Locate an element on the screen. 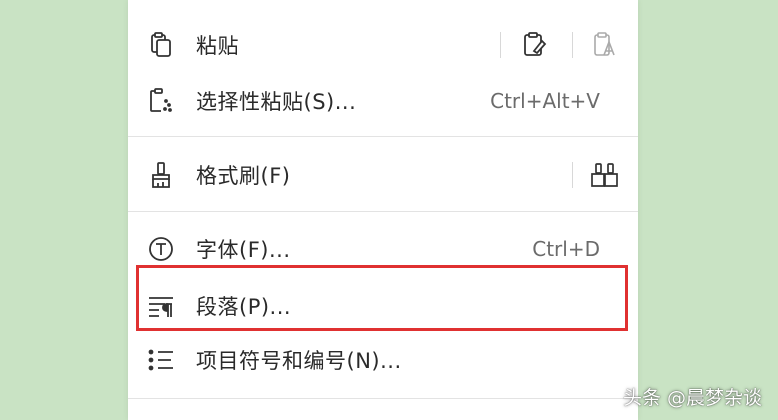 The height and width of the screenshot is (420, 778). paste-keep-format-icon is located at coordinates (535, 45).